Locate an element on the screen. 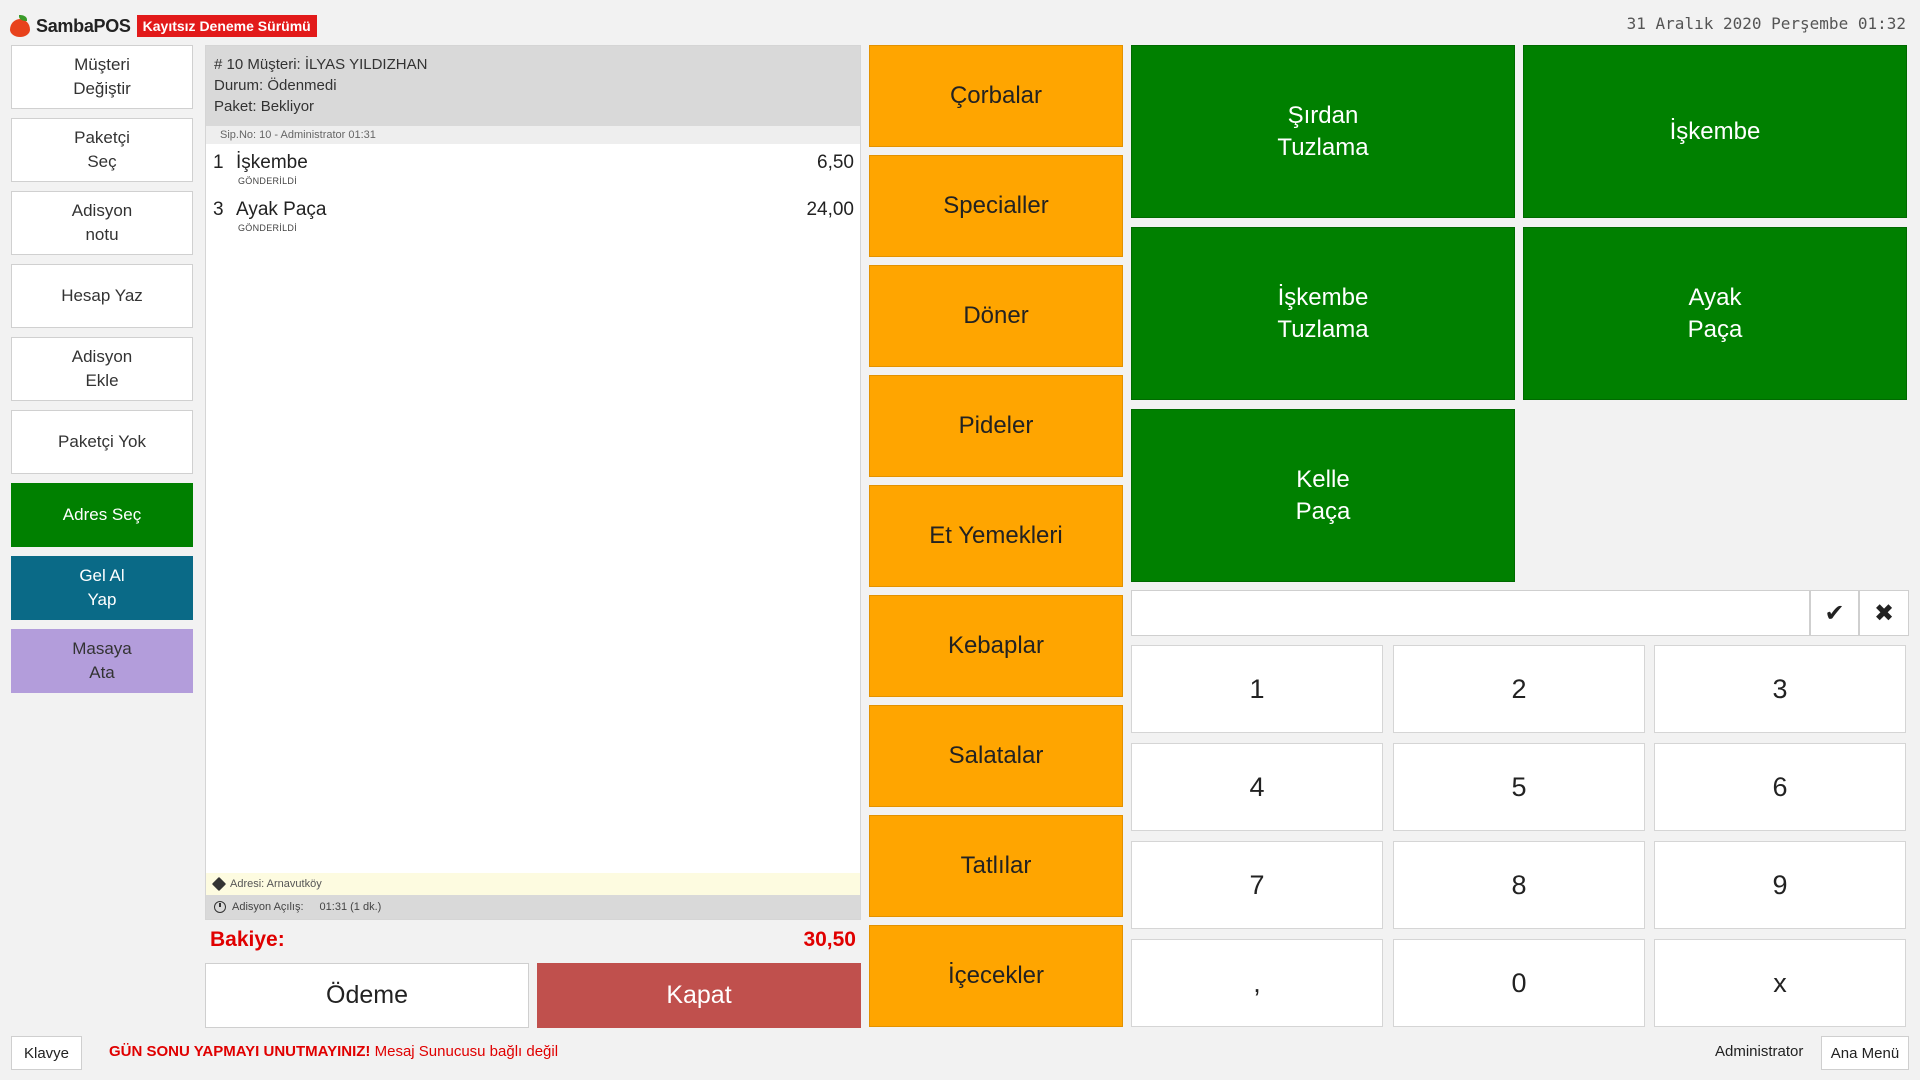 This screenshot has width=1920, height=1080. clock-icon is located at coordinates (220, 907).